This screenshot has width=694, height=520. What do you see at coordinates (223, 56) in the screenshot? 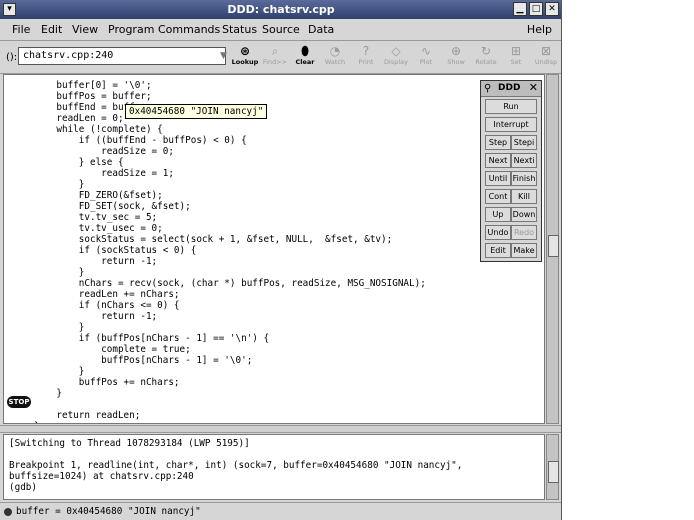
I see `argument-dropdown-icon: ▼` at bounding box center [223, 56].